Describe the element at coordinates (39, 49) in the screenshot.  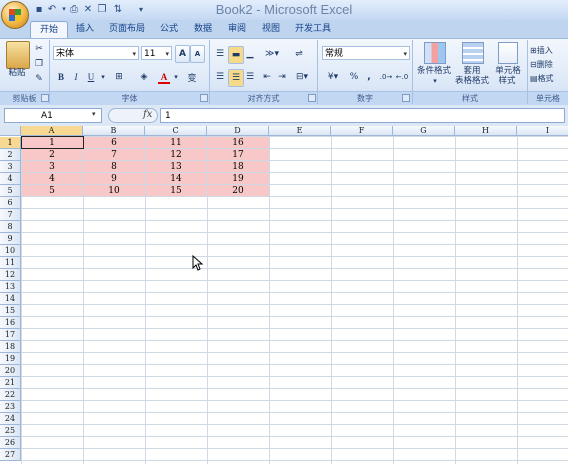
I see `cut-icon: ✂` at that location.